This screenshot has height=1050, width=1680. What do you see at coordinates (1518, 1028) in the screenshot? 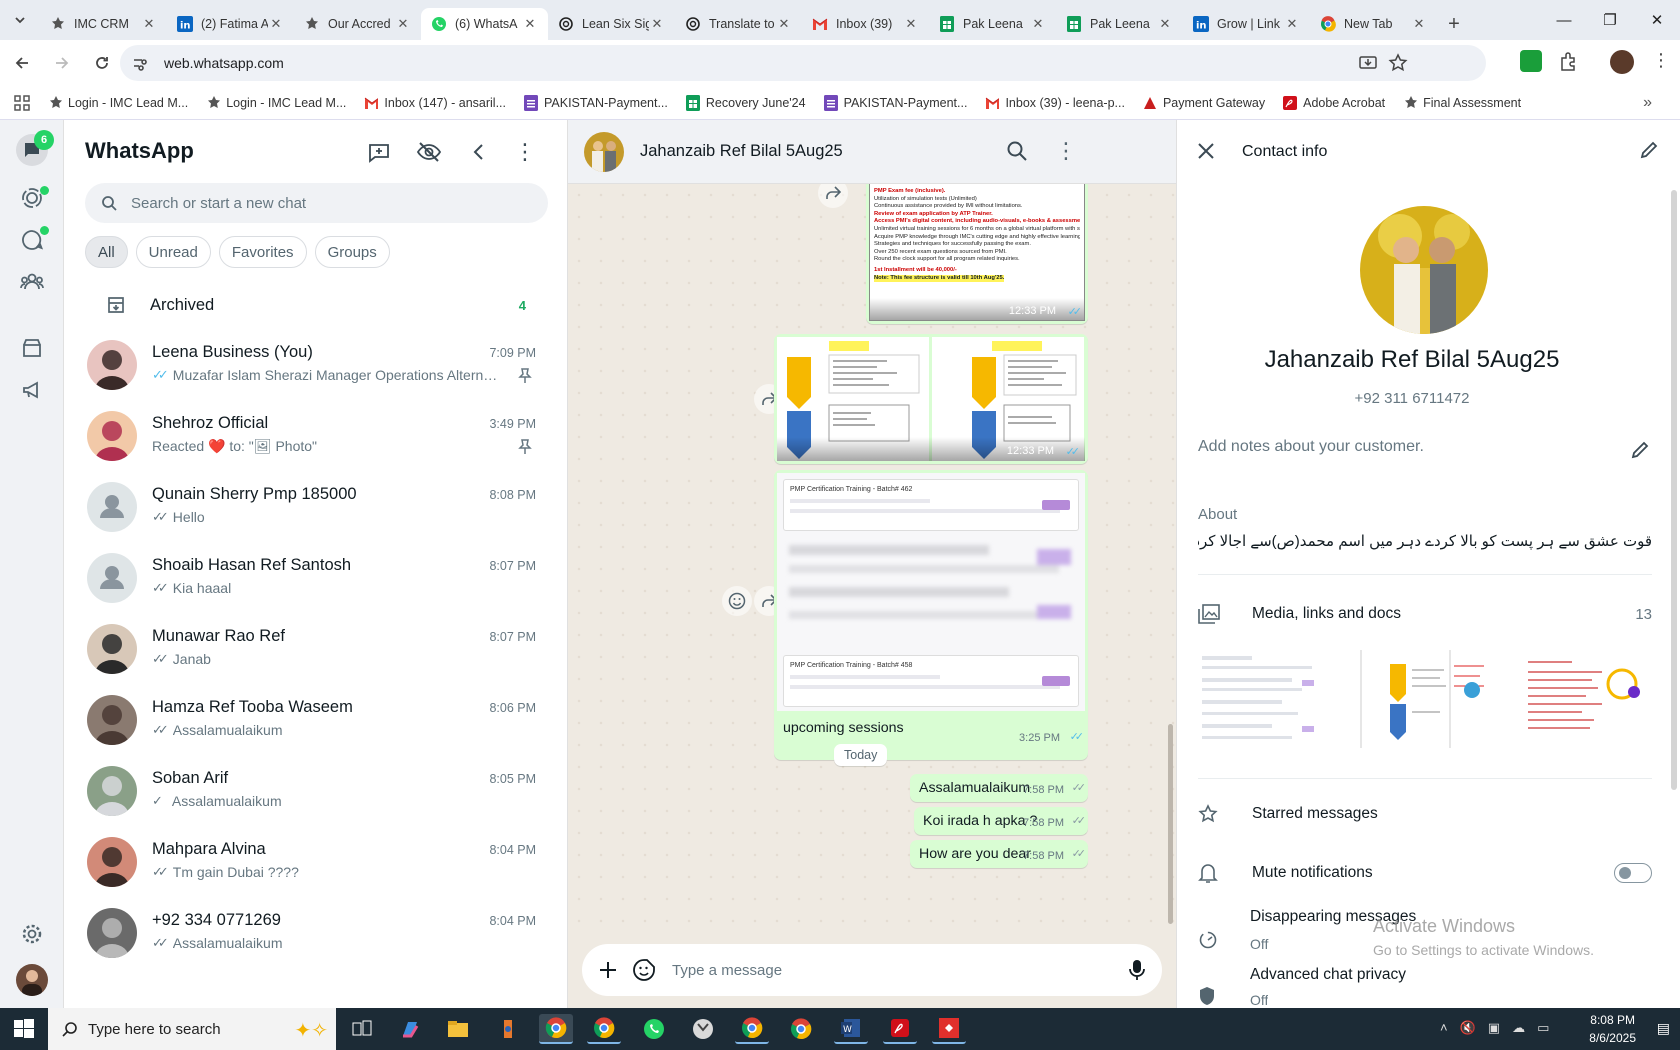
I see `cloud-icon: ☁` at bounding box center [1518, 1028].